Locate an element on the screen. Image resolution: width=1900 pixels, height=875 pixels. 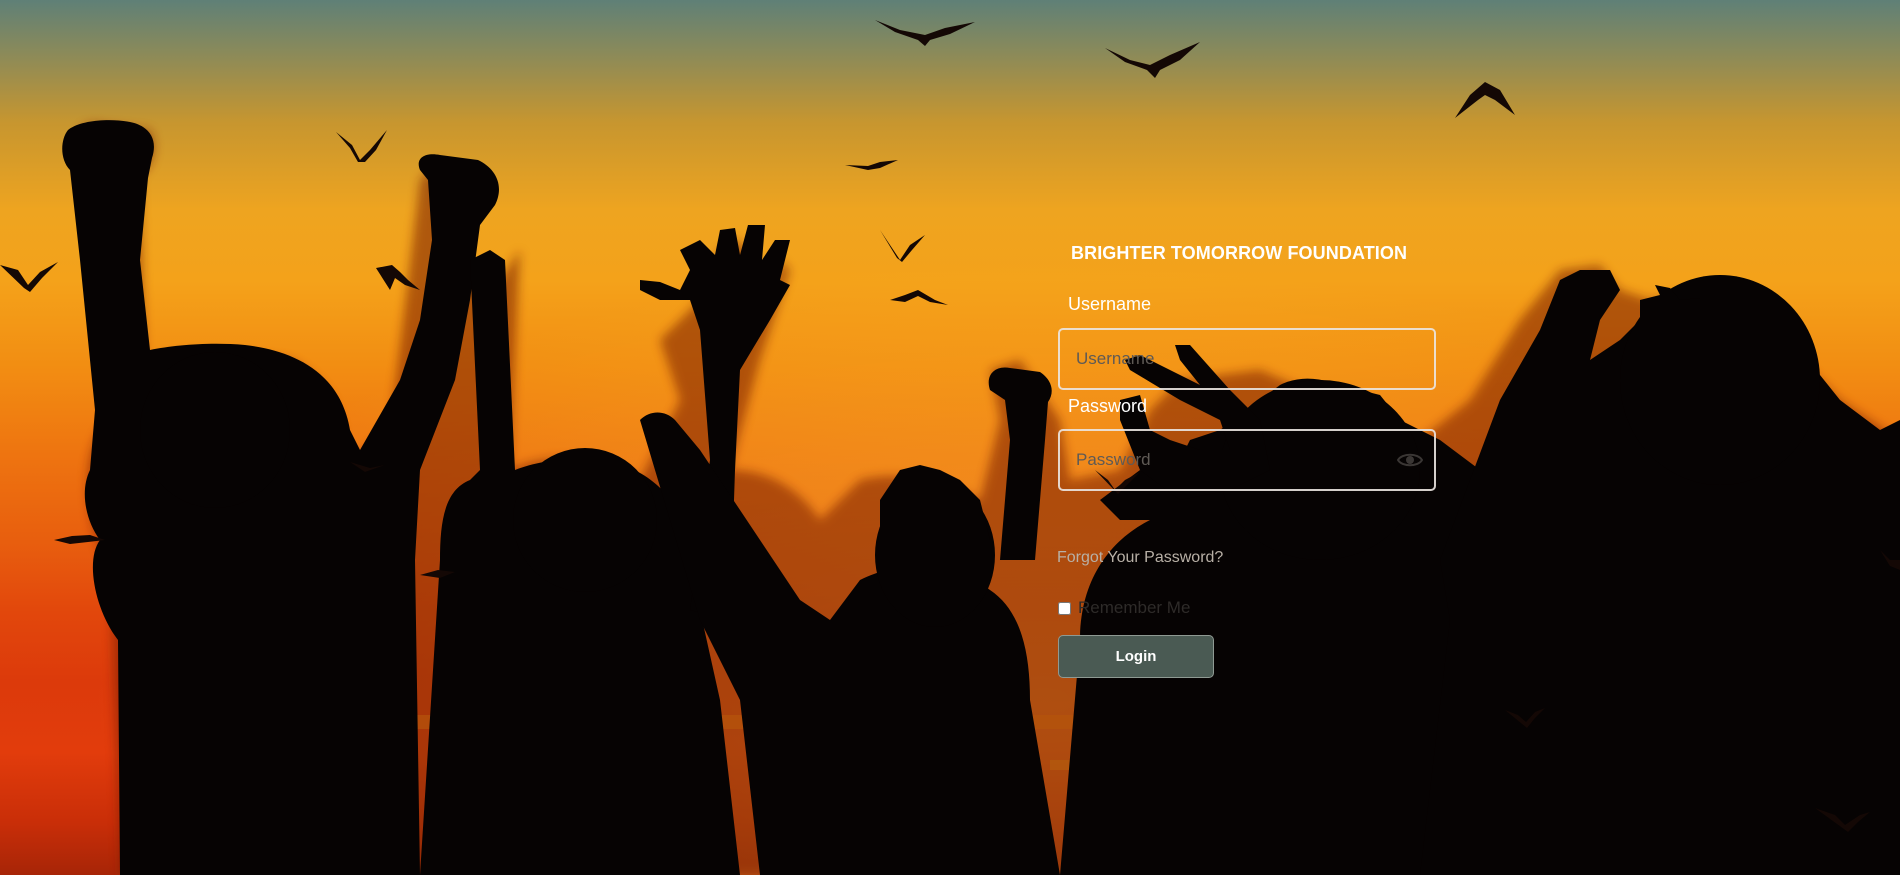
password-label: Password is located at coordinates (1108, 406).